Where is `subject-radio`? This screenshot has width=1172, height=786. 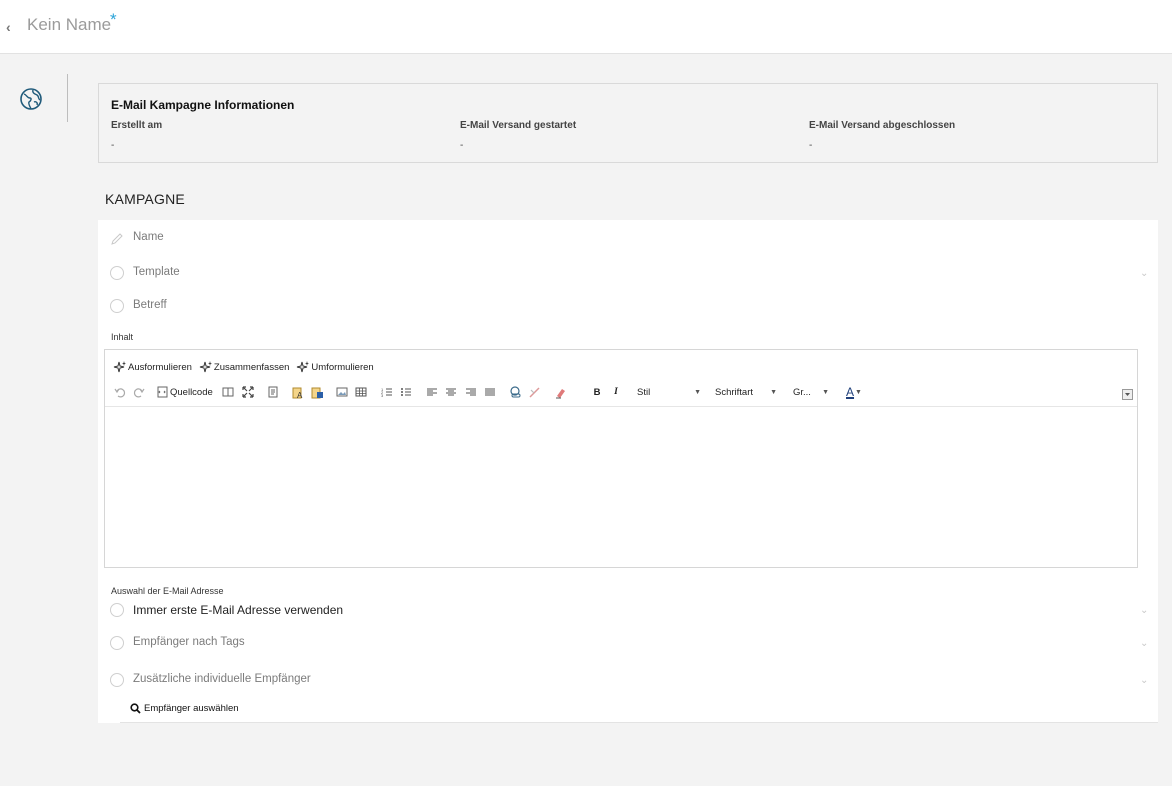
subject-radio is located at coordinates (117, 306).